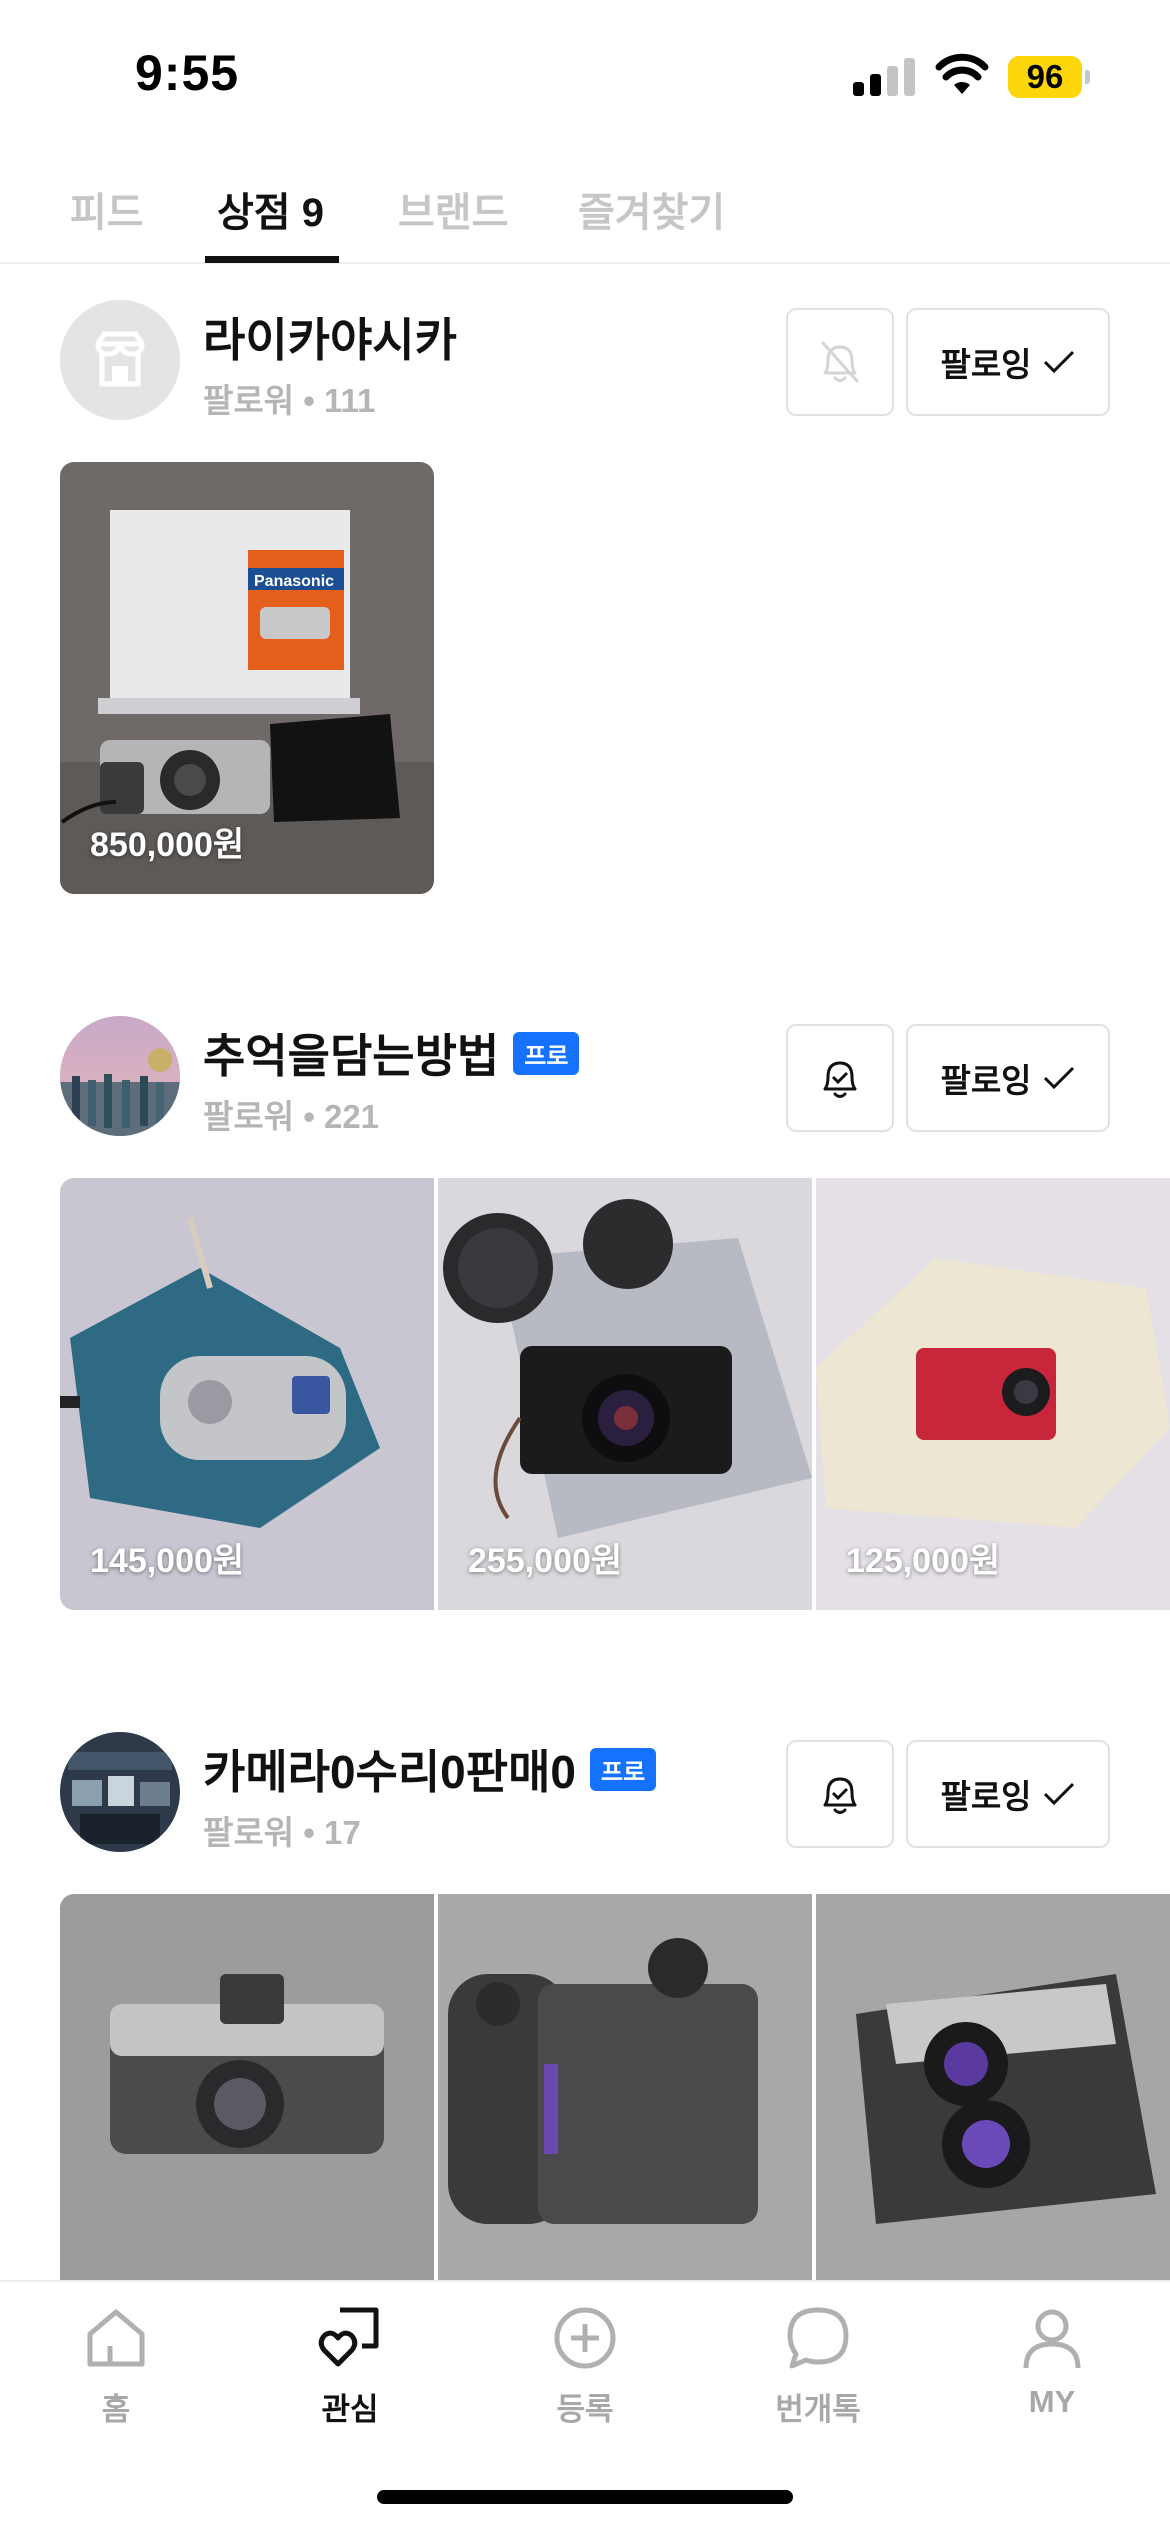 This screenshot has width=1170, height=2532. I want to click on nav-my: MY, so click(1052, 2361).